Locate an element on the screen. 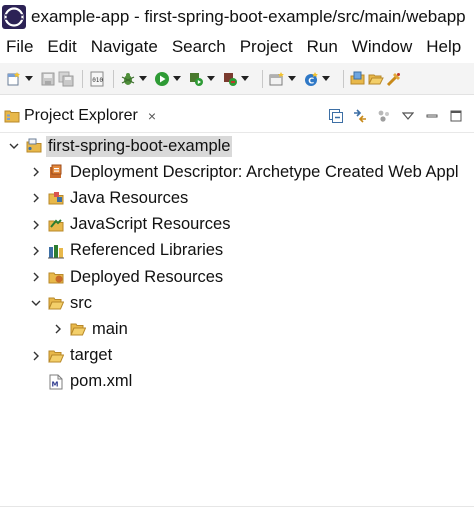 The image size is (474, 509). tree-item-referenced-libraries: Referenced Libraries is located at coordinates (237, 251).